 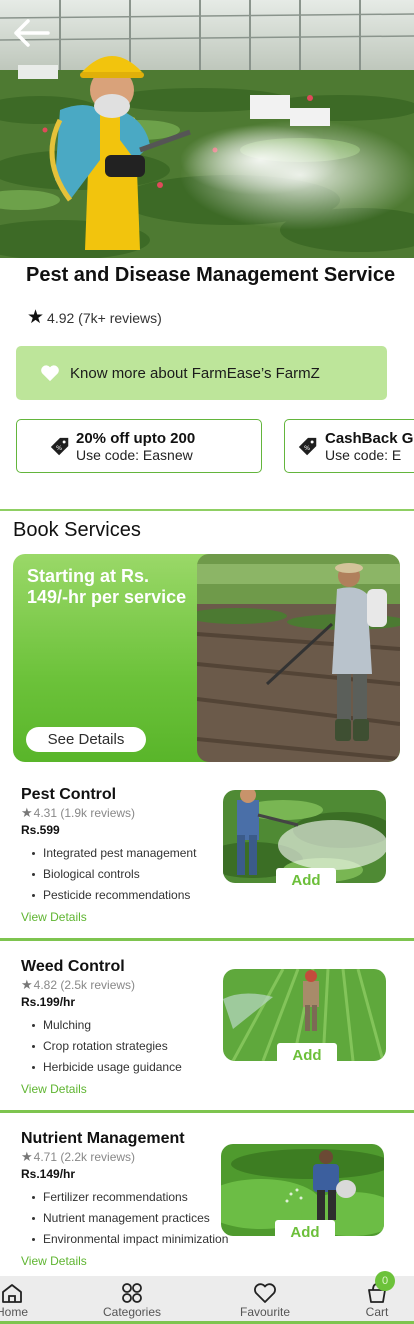 What do you see at coordinates (86, 739) in the screenshot?
I see `see-details-button: See Details` at bounding box center [86, 739].